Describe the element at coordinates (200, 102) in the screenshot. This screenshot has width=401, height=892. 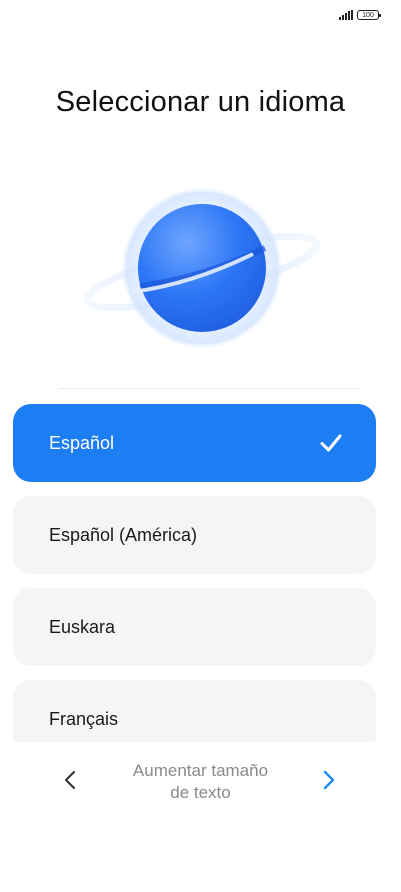
I see `page-title: Seleccionar un idioma` at that location.